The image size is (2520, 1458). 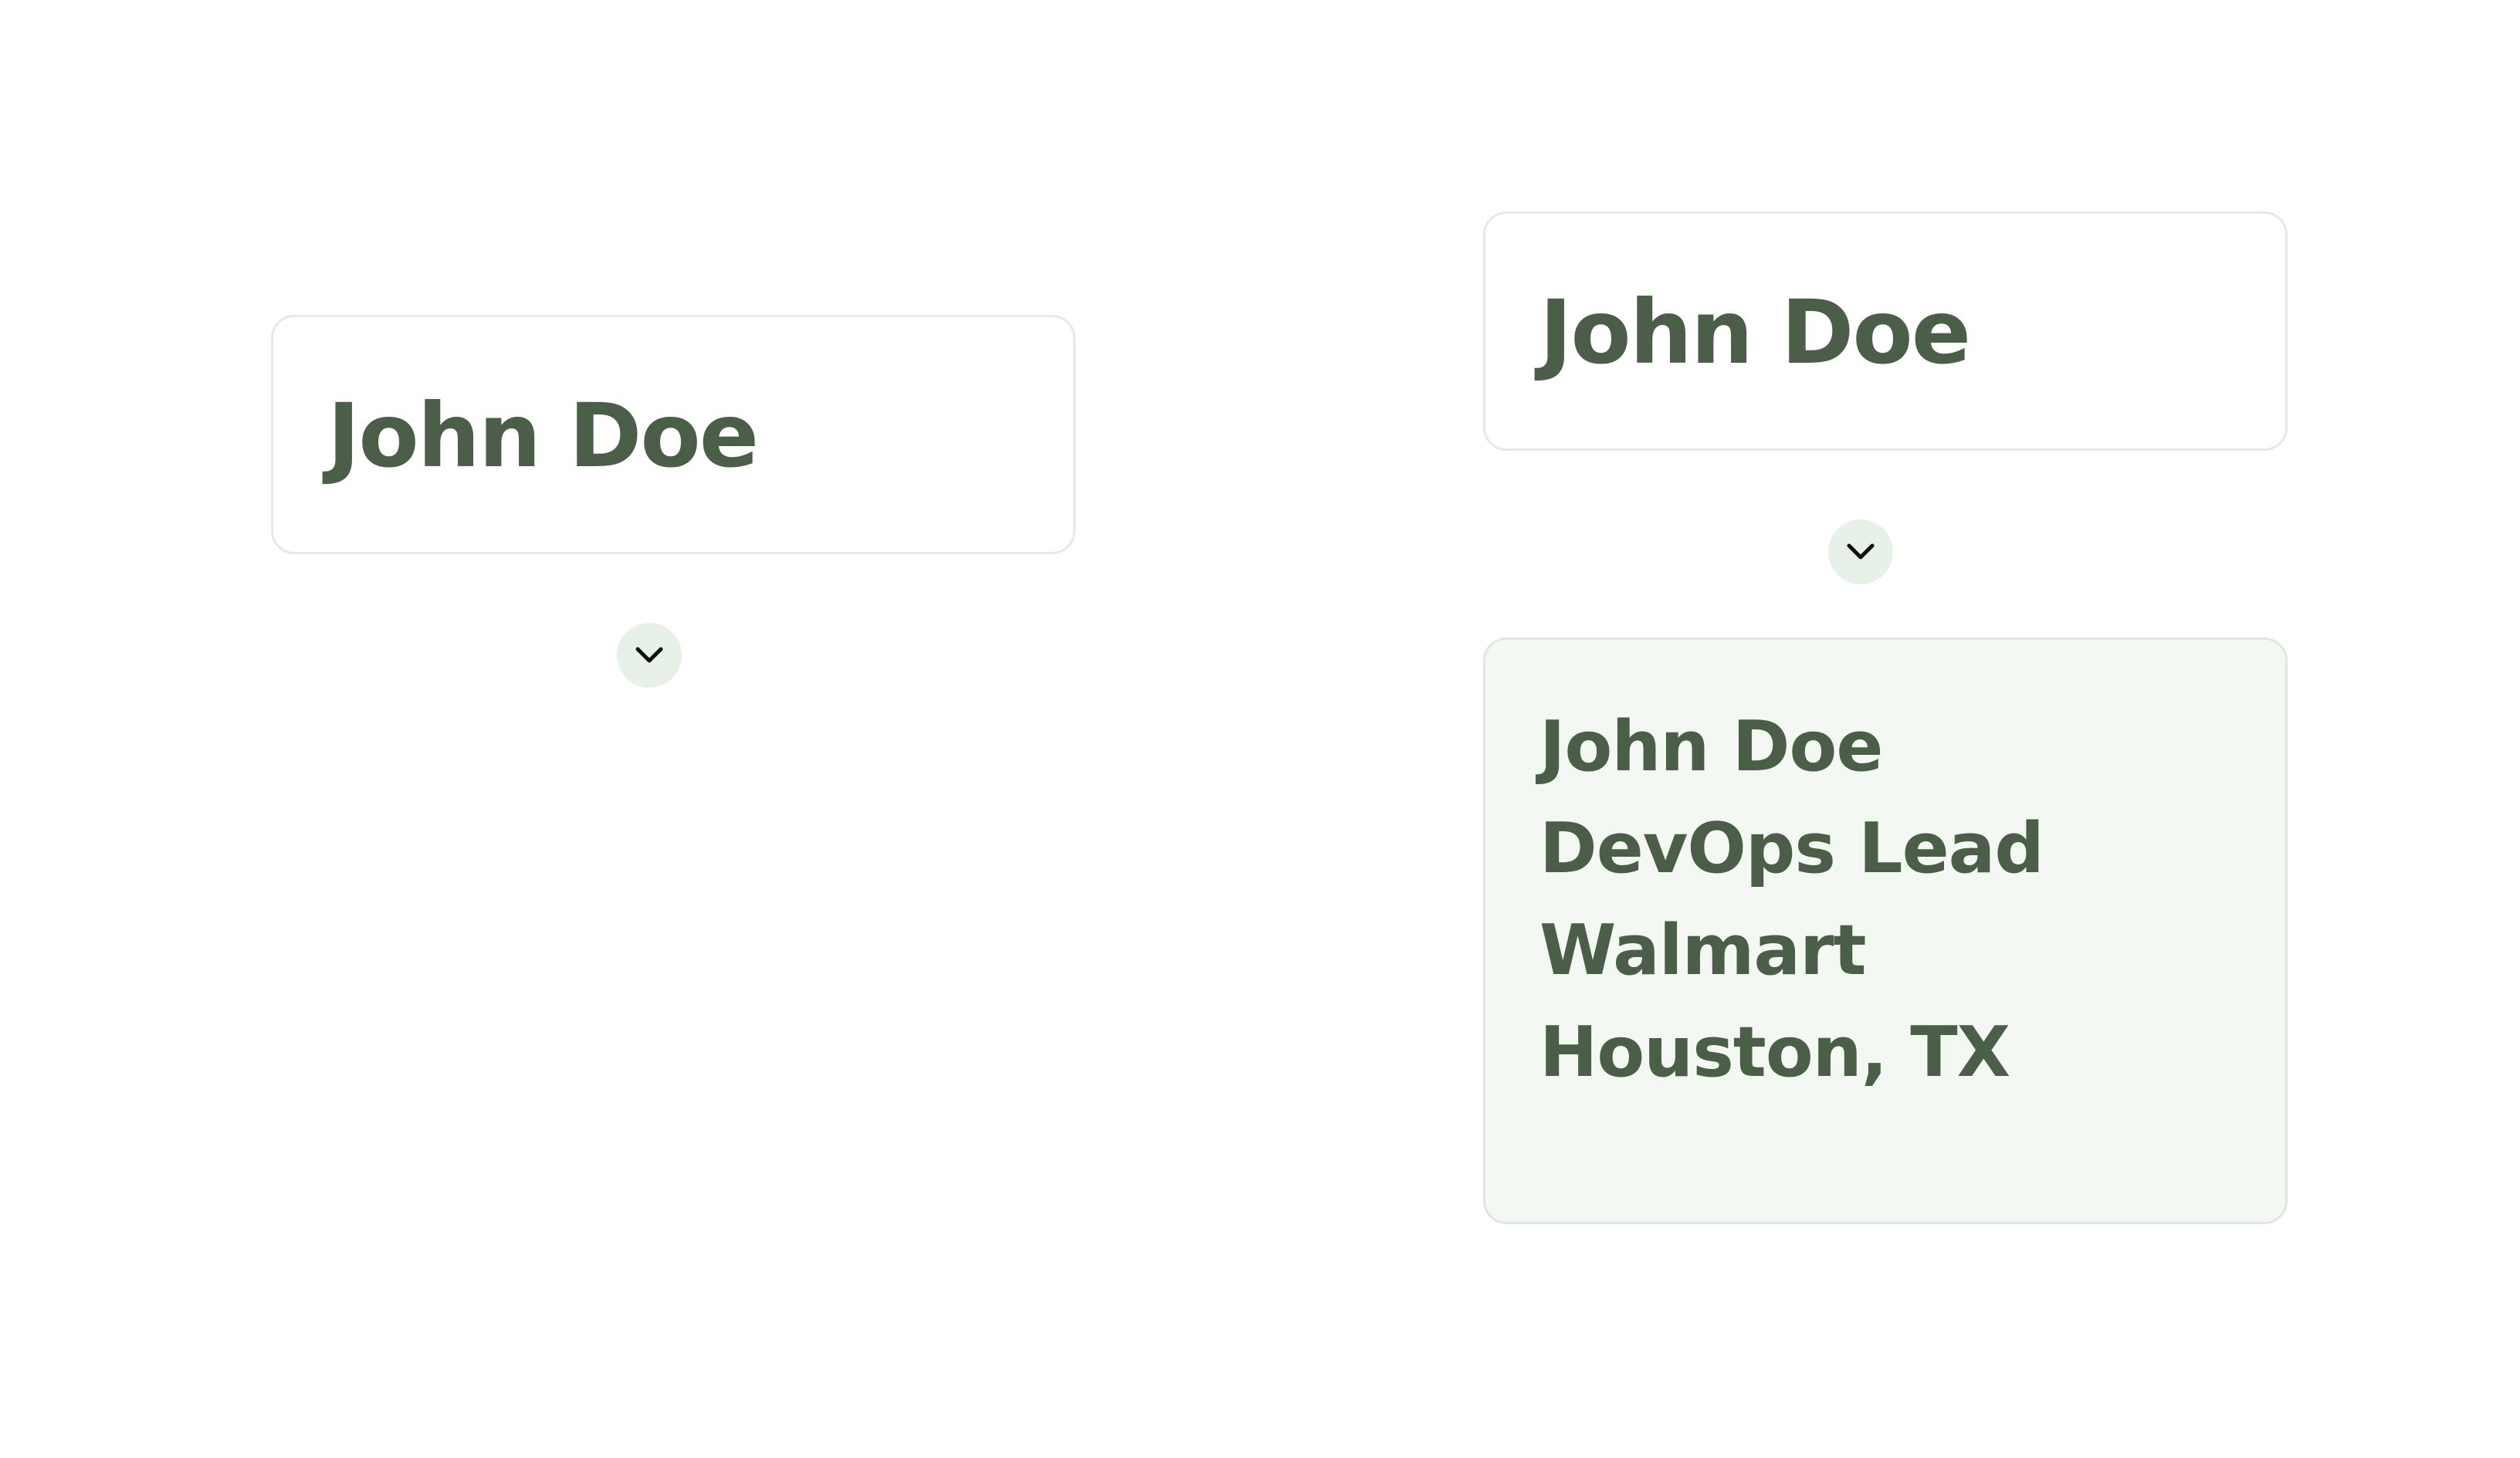 I want to click on details-name: John Doe, so click(x=1711, y=747).